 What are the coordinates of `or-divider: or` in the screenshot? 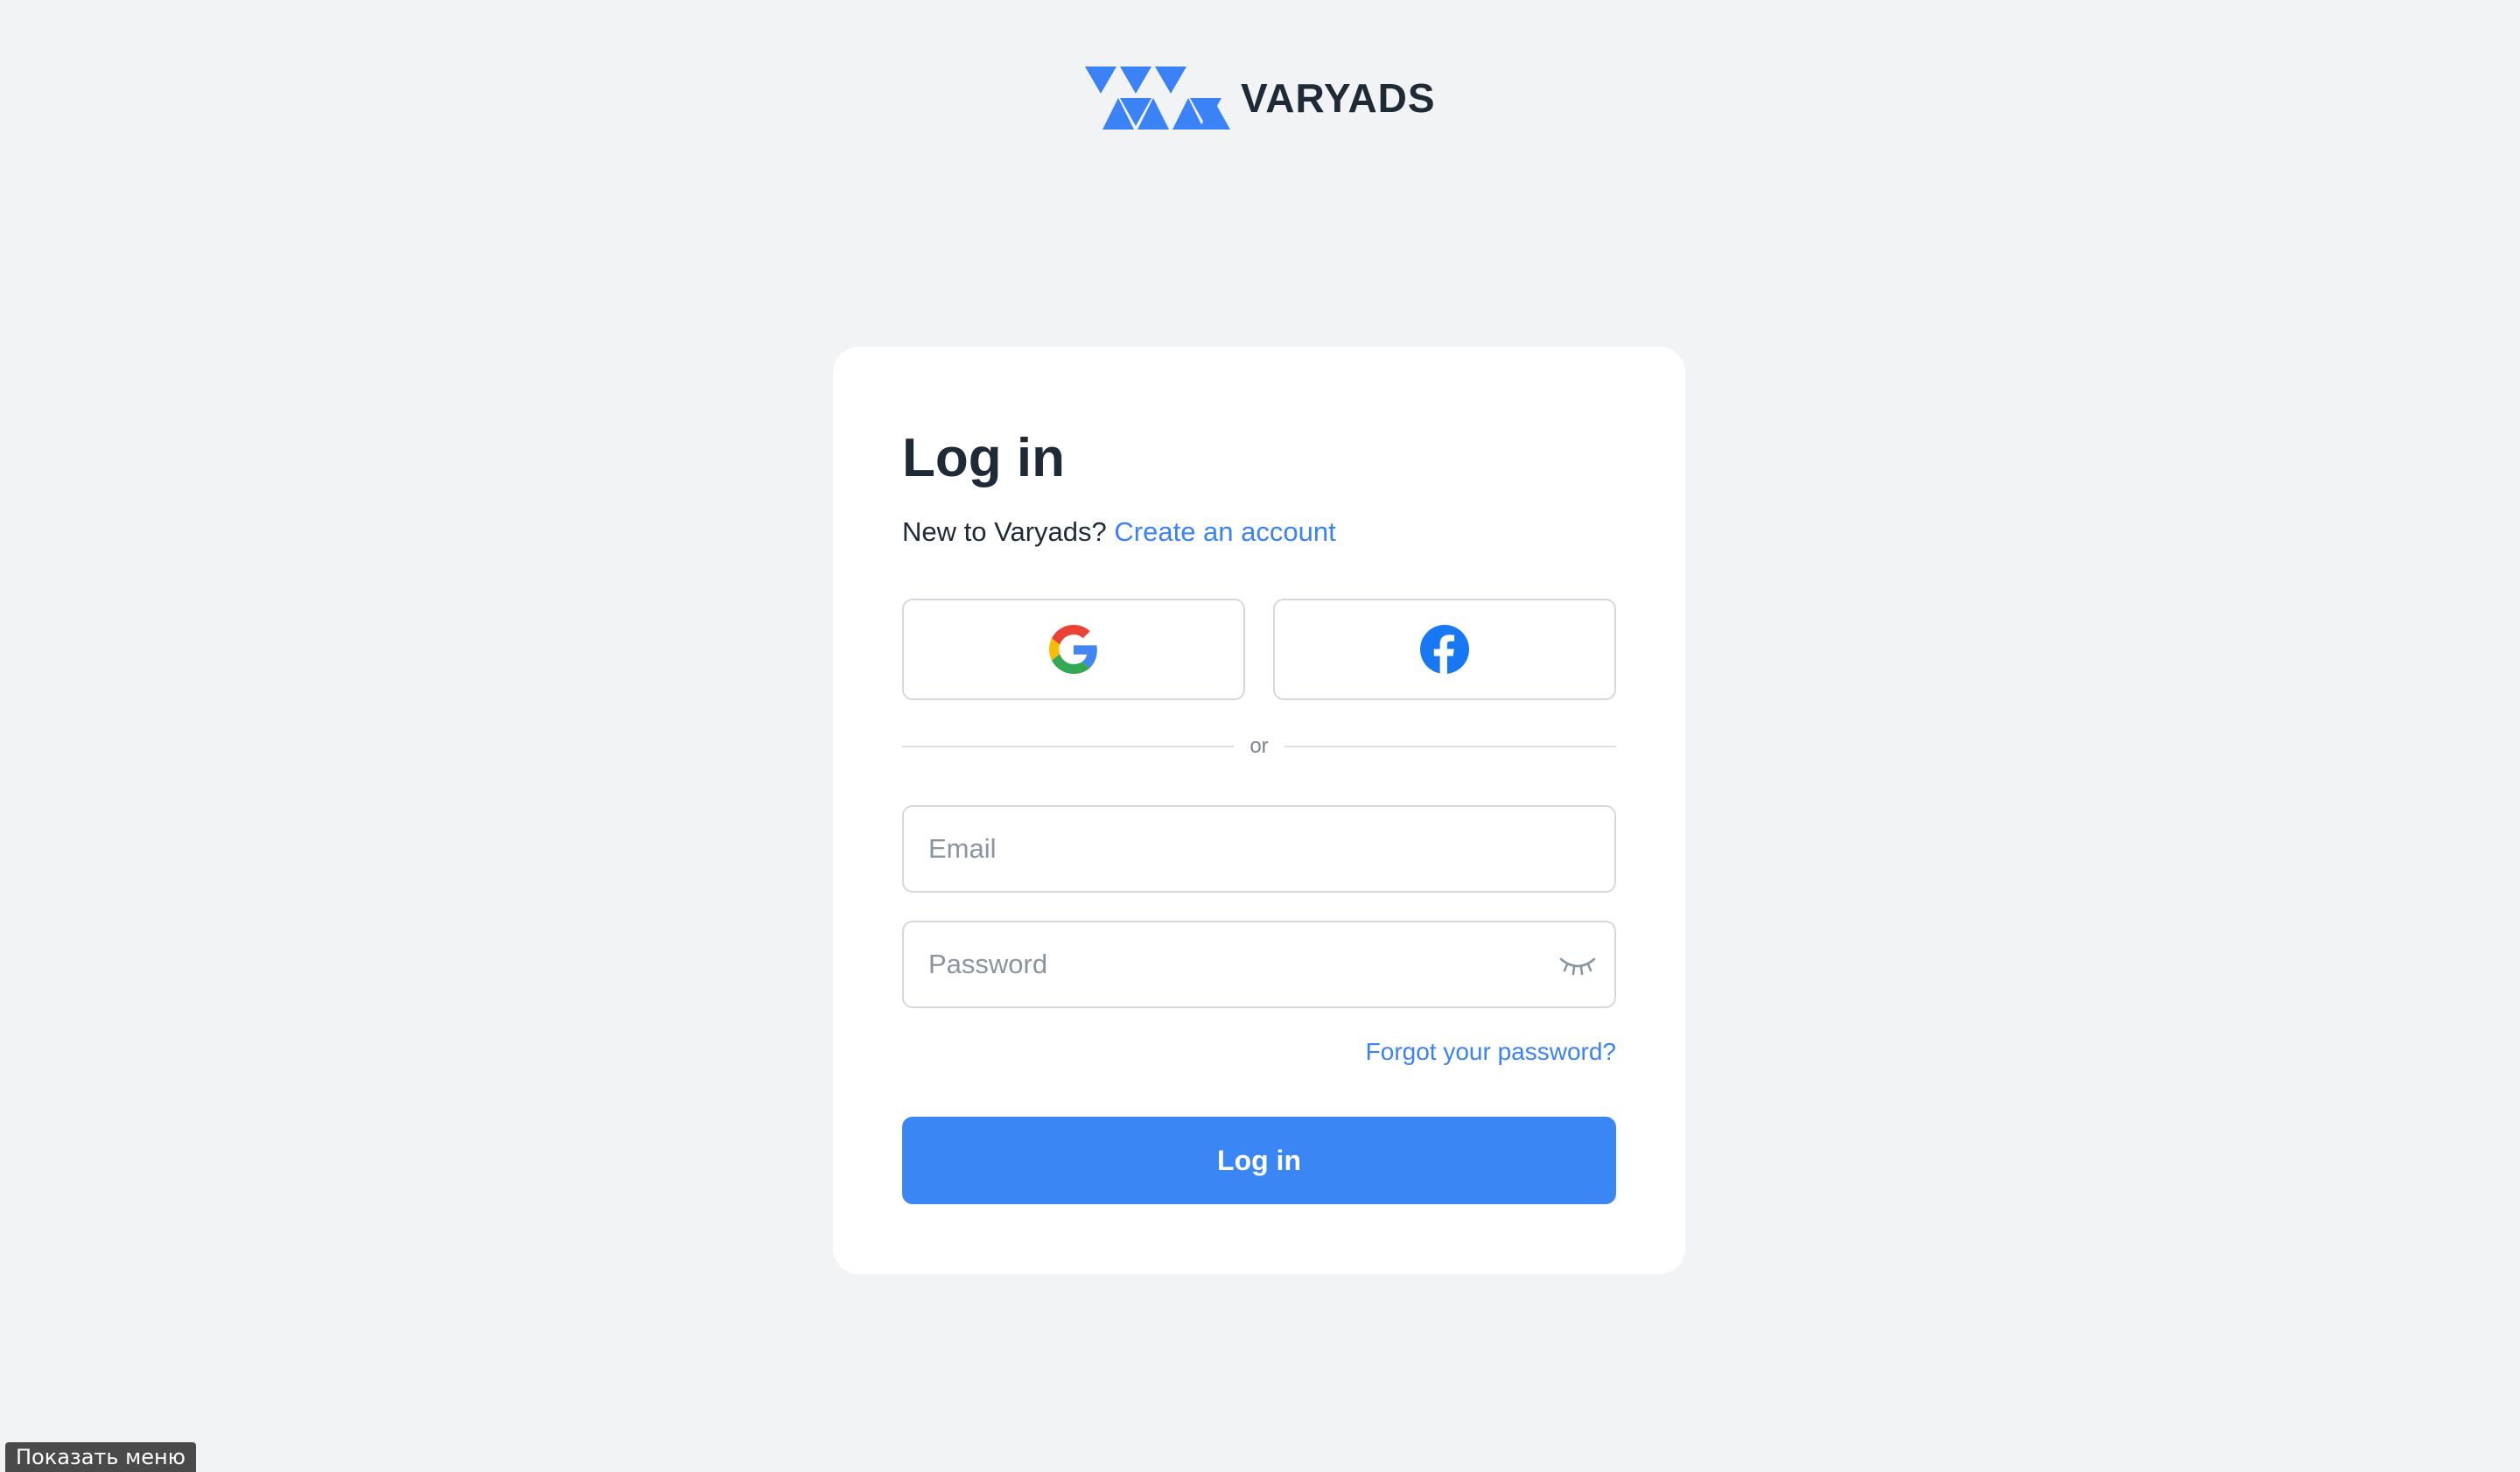 It's located at (1259, 747).